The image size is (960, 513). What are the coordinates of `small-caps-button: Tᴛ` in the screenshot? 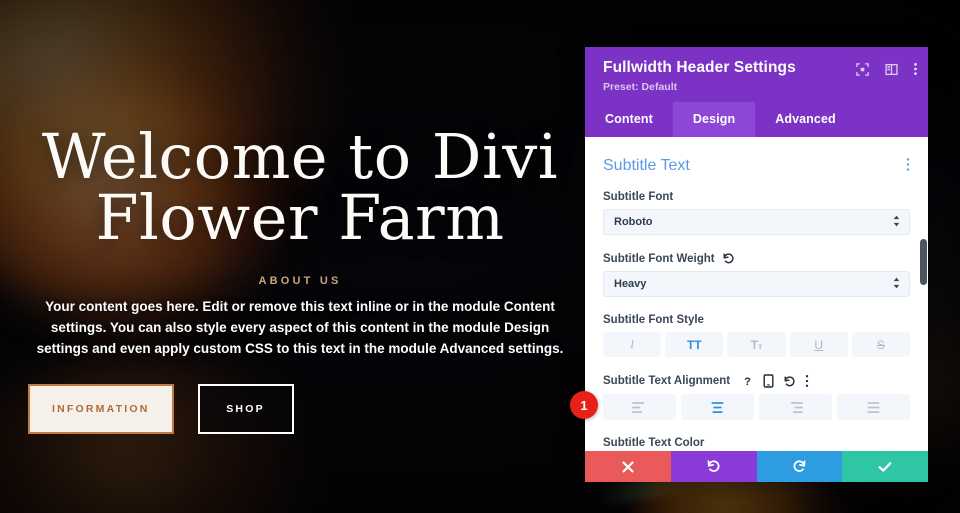 It's located at (756, 344).